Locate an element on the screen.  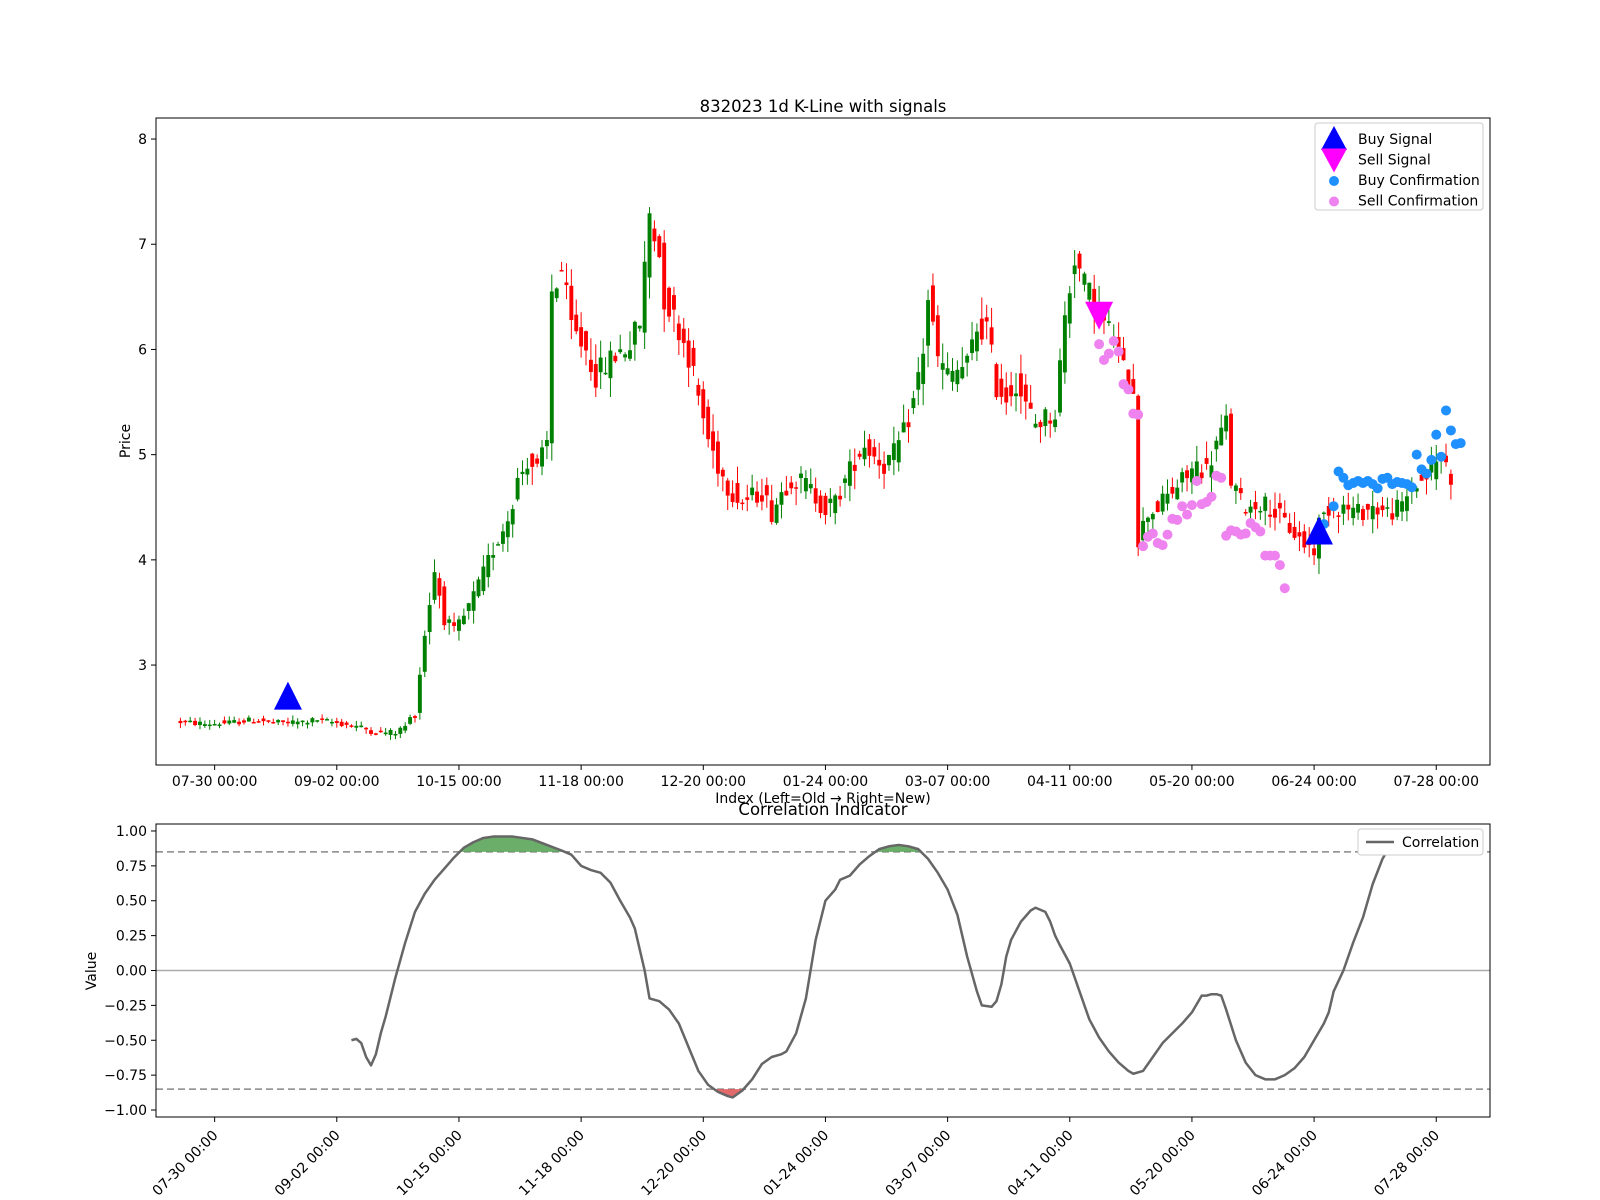
correlation-legend: Correlation is located at coordinates (1420, 842).